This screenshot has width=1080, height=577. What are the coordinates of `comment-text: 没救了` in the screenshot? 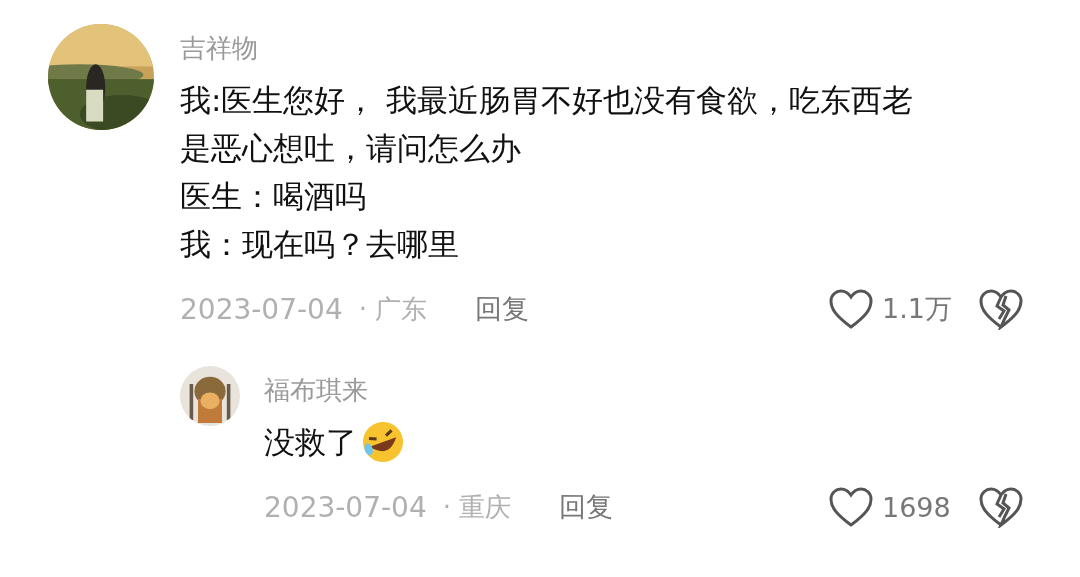 It's located at (334, 442).